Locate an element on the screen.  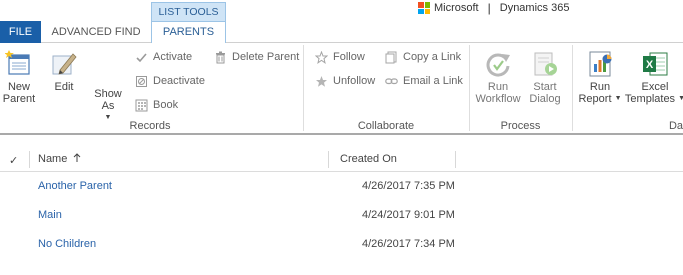
new-parent-button: New Parent is located at coordinates (19, 77).